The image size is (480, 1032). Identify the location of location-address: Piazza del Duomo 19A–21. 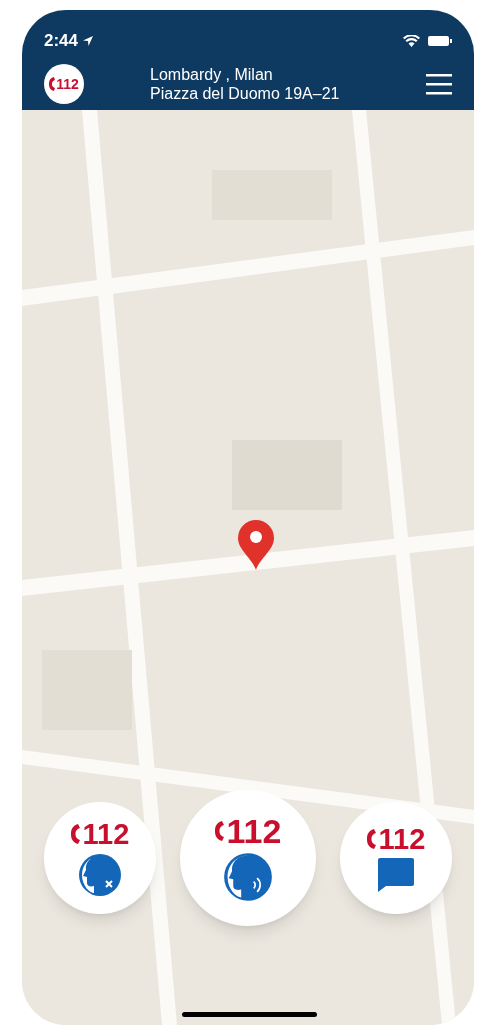
(245, 93).